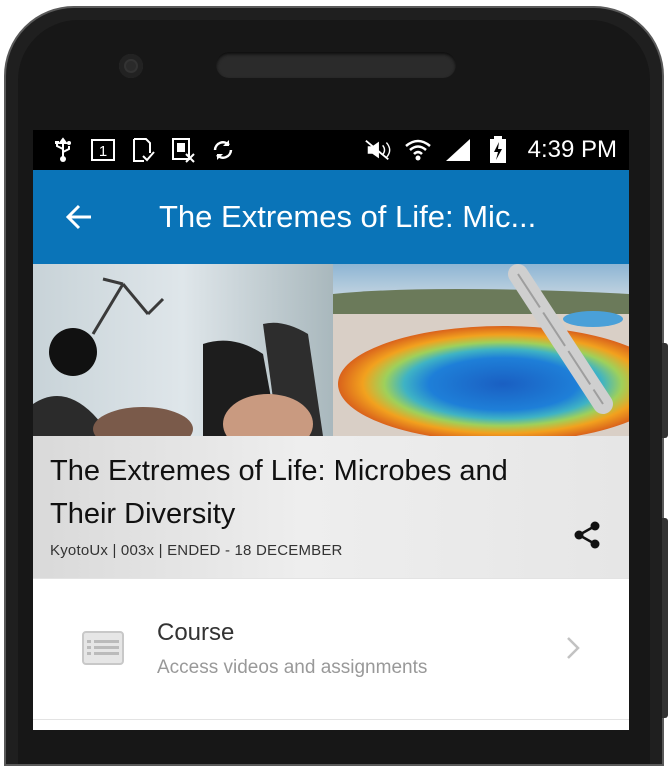 The image size is (670, 766). I want to click on wifi-icon, so click(418, 150).